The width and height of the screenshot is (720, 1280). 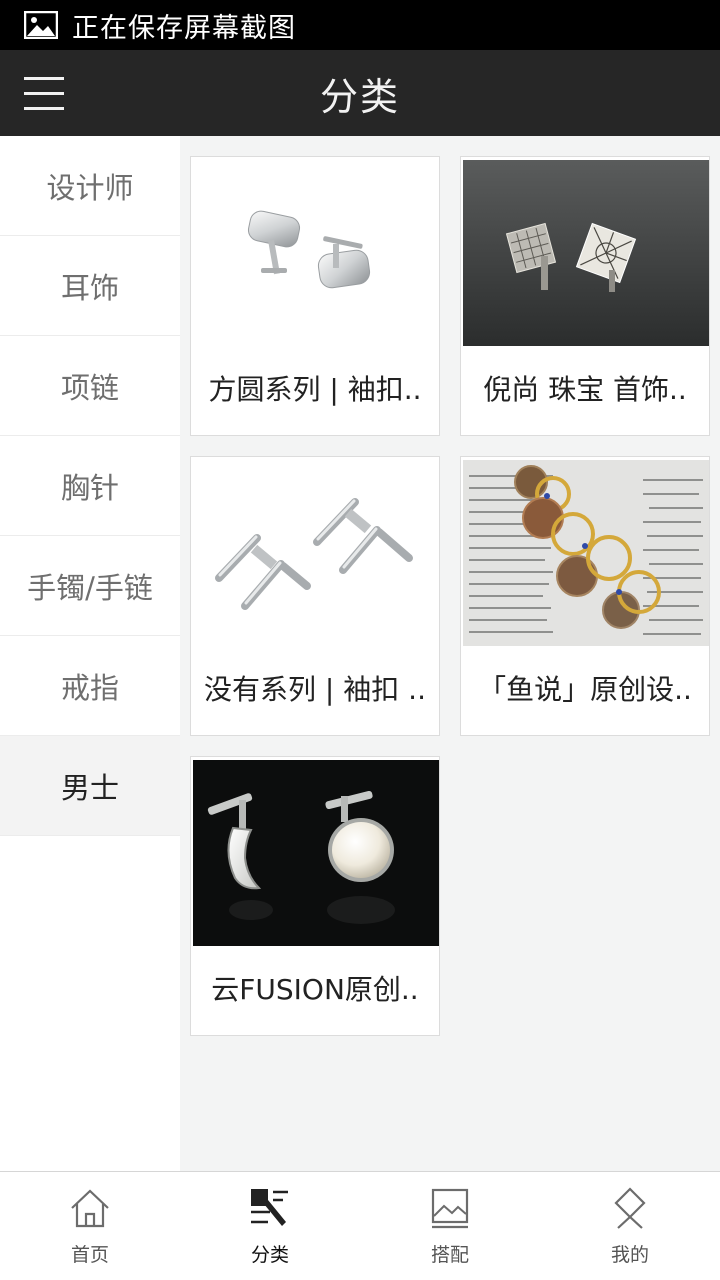 What do you see at coordinates (90, 1208) in the screenshot?
I see `home-icon` at bounding box center [90, 1208].